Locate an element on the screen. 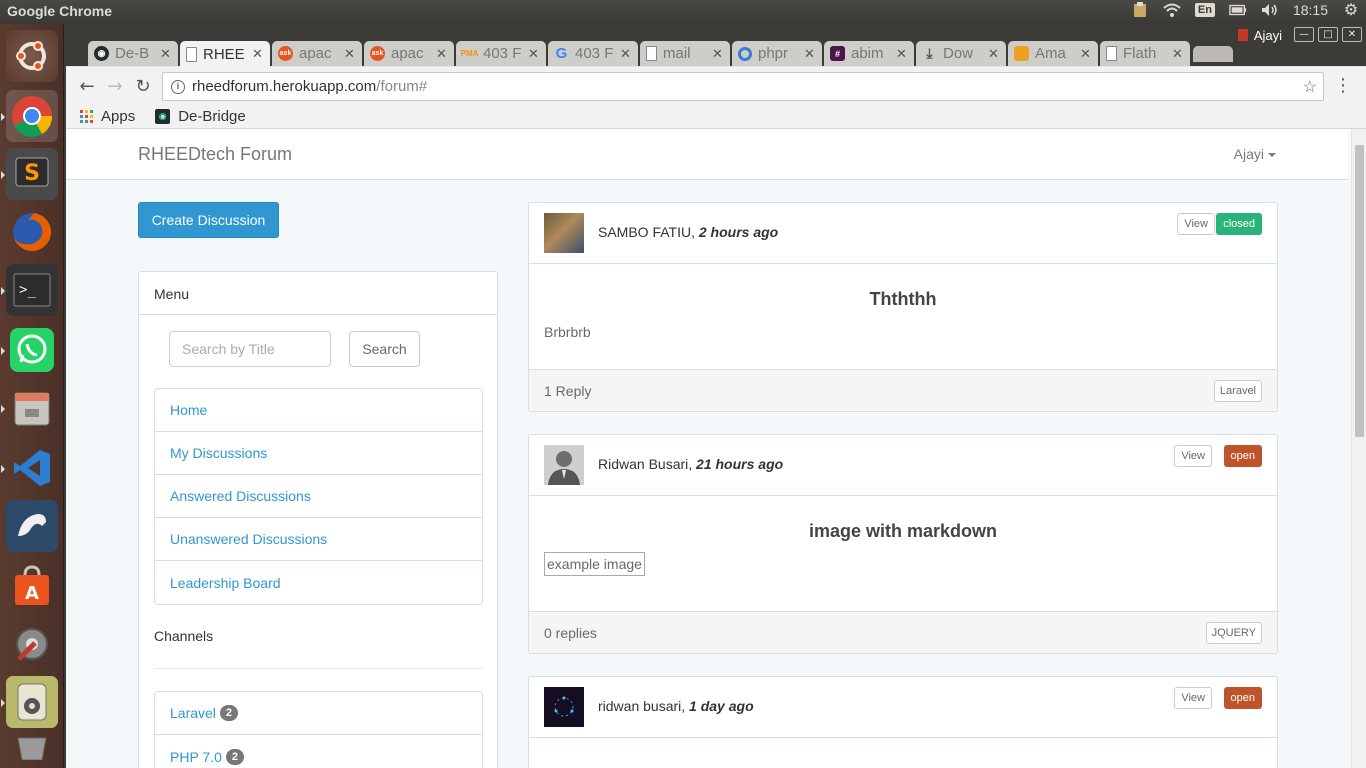 This screenshot has width=1366, height=768. tab-google: G 403 F ✕ is located at coordinates (593, 53).